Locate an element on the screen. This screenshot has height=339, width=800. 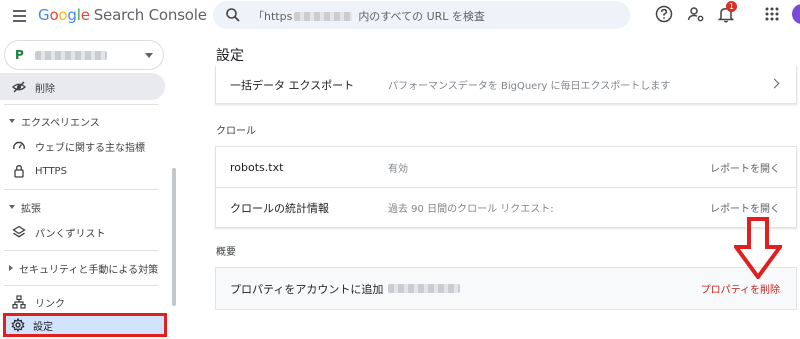
remove-property-link: プロパティを削除 is located at coordinates (740, 288).